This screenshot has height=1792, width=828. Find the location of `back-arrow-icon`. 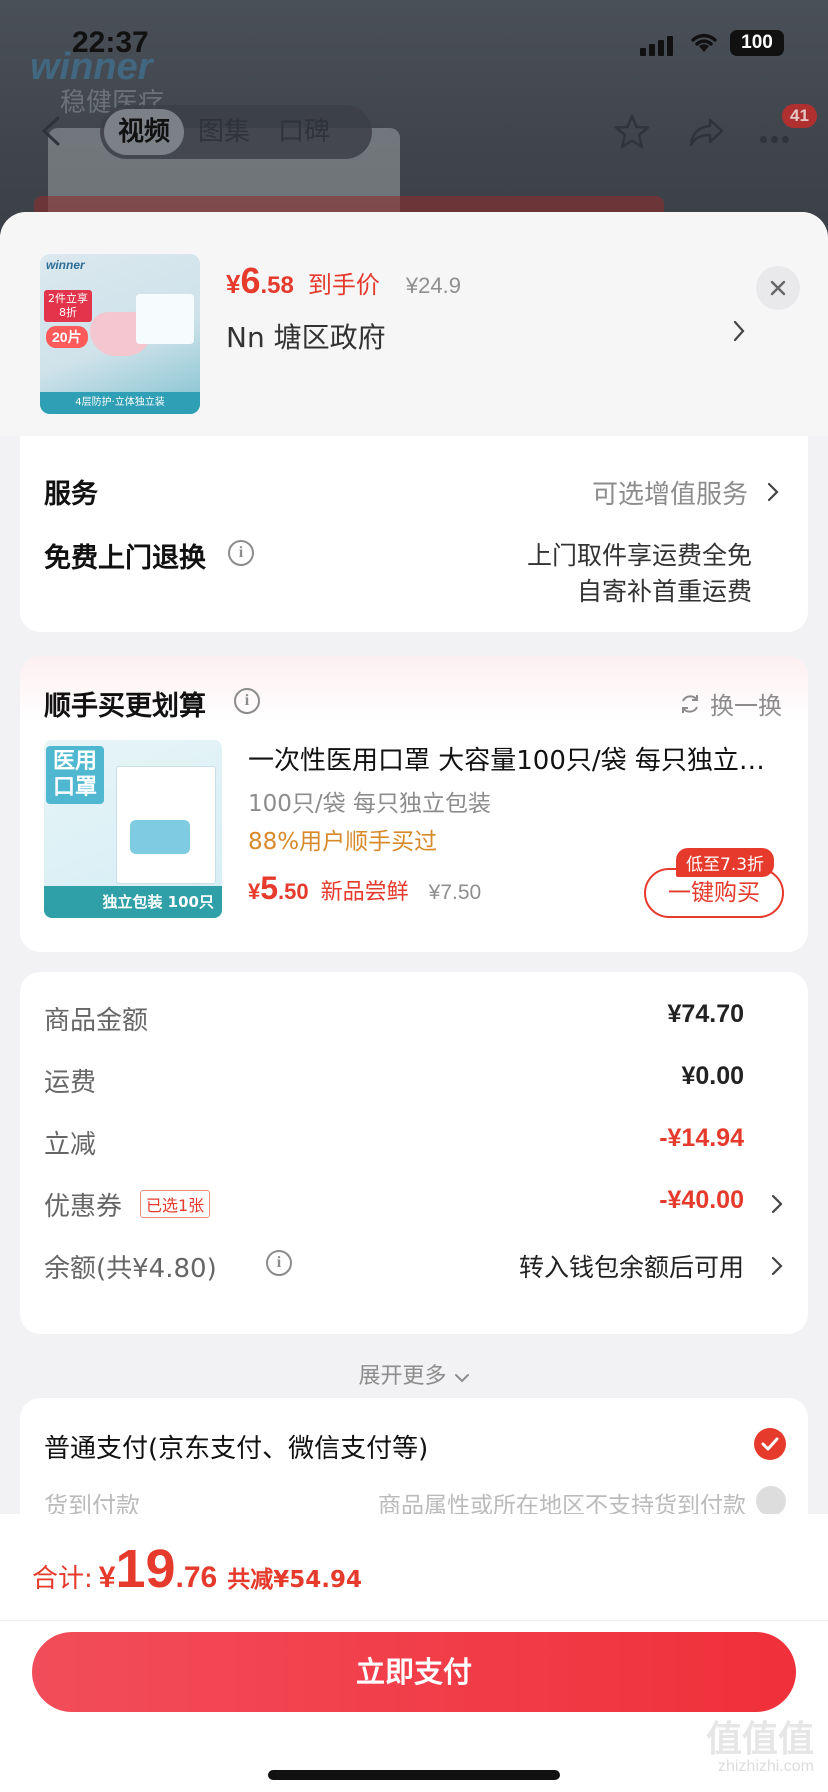

back-arrow-icon is located at coordinates (51, 131).